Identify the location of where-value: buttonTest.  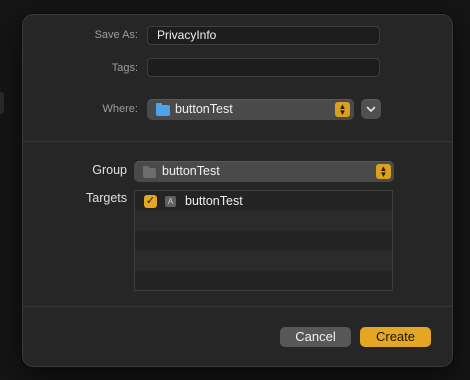
(204, 109).